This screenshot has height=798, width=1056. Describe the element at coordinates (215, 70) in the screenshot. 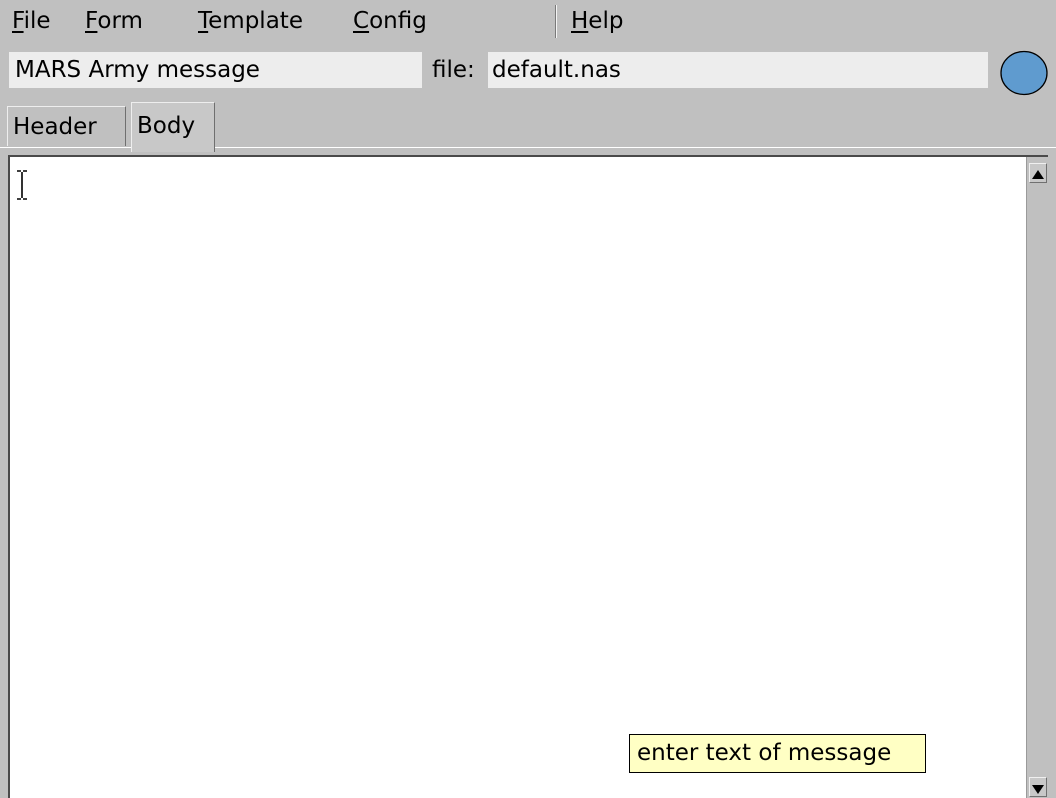

I see `message-title-field: MARS Army message` at that location.